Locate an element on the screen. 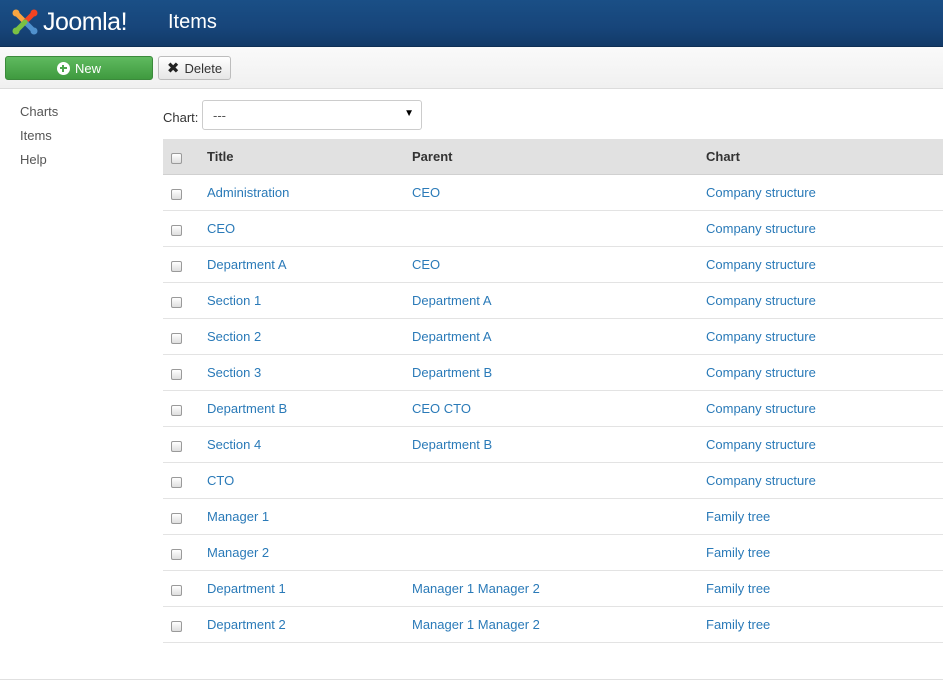 This screenshot has height=682, width=943. row-title-link: Manager 1 is located at coordinates (238, 516).